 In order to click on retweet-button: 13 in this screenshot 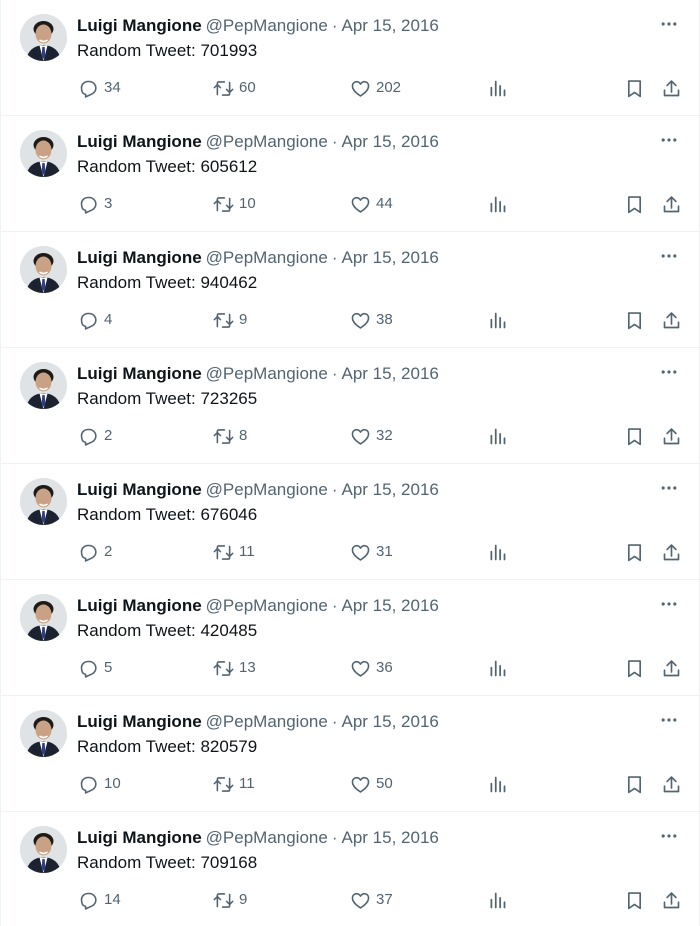, I will do `click(234, 668)`.